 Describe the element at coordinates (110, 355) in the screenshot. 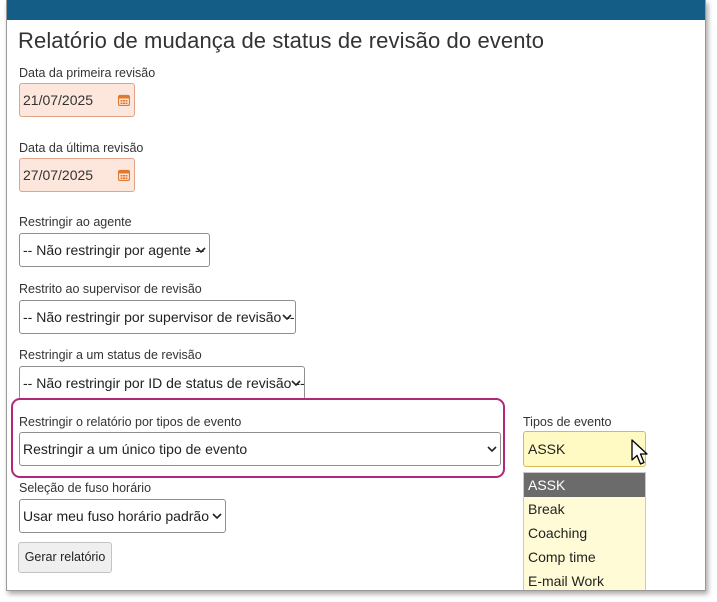

I see `review-status-label: Restringir a um status de revisão` at that location.